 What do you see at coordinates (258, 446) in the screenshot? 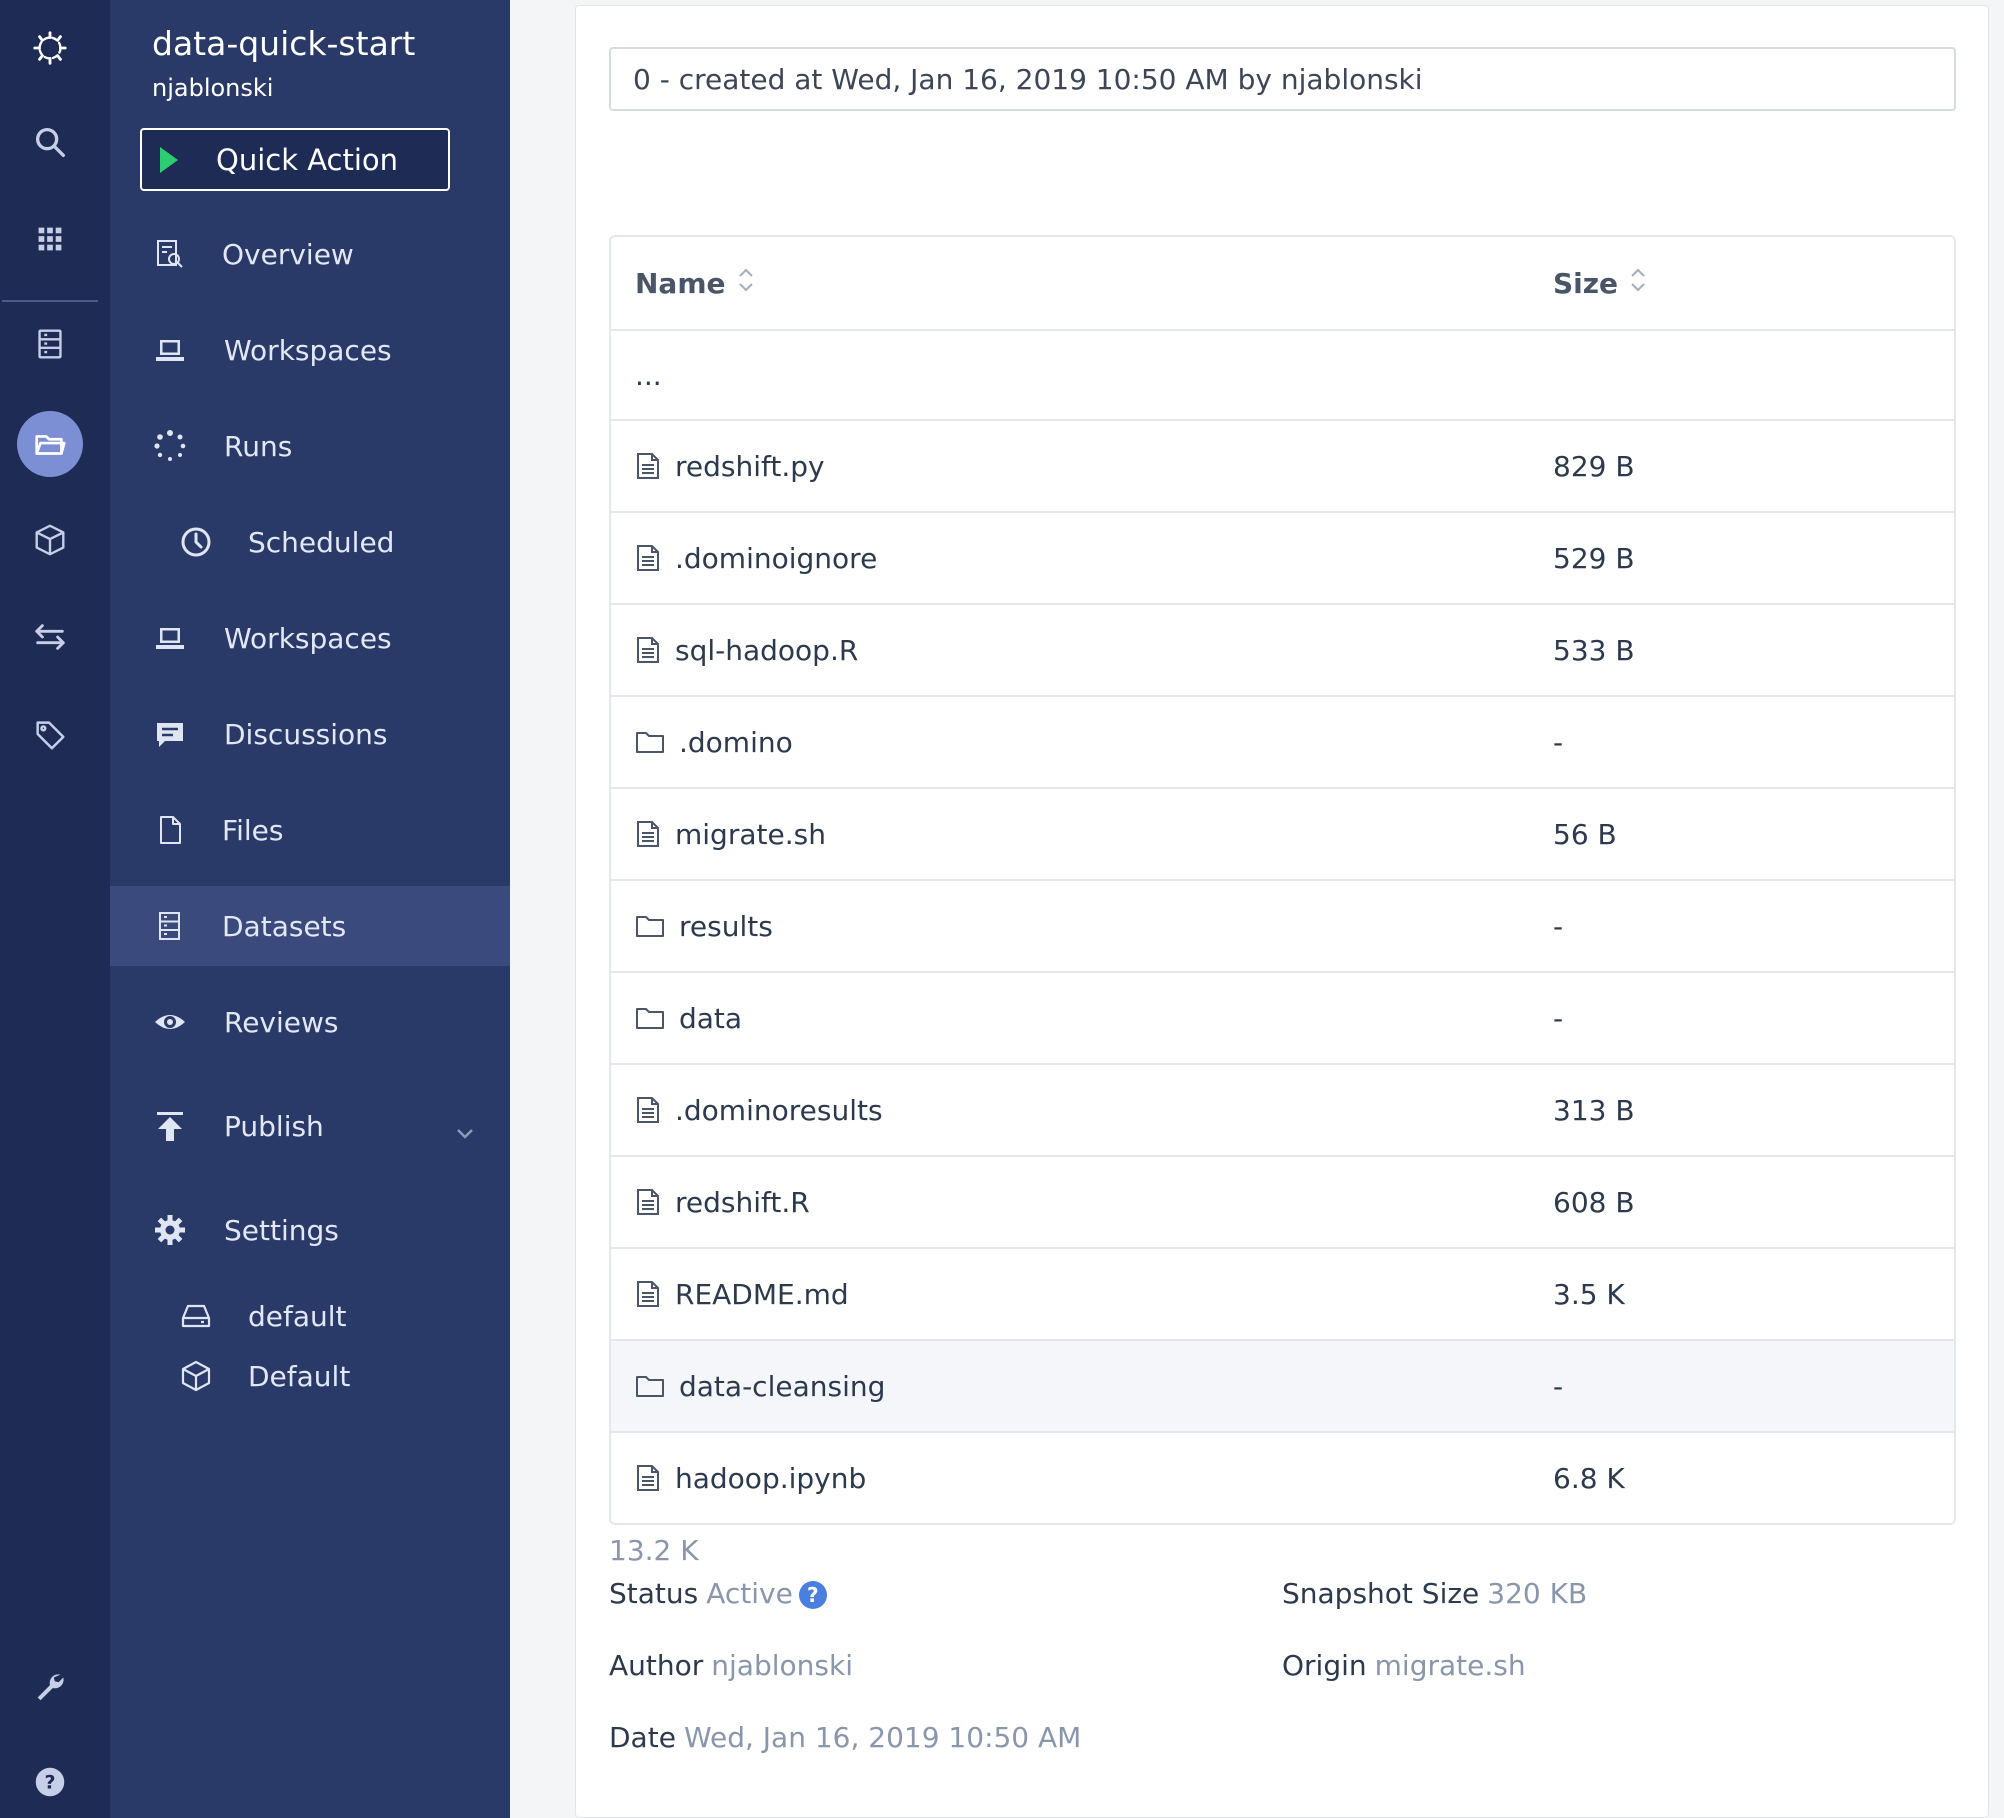
I see `sidebar-item-label: Runs` at bounding box center [258, 446].